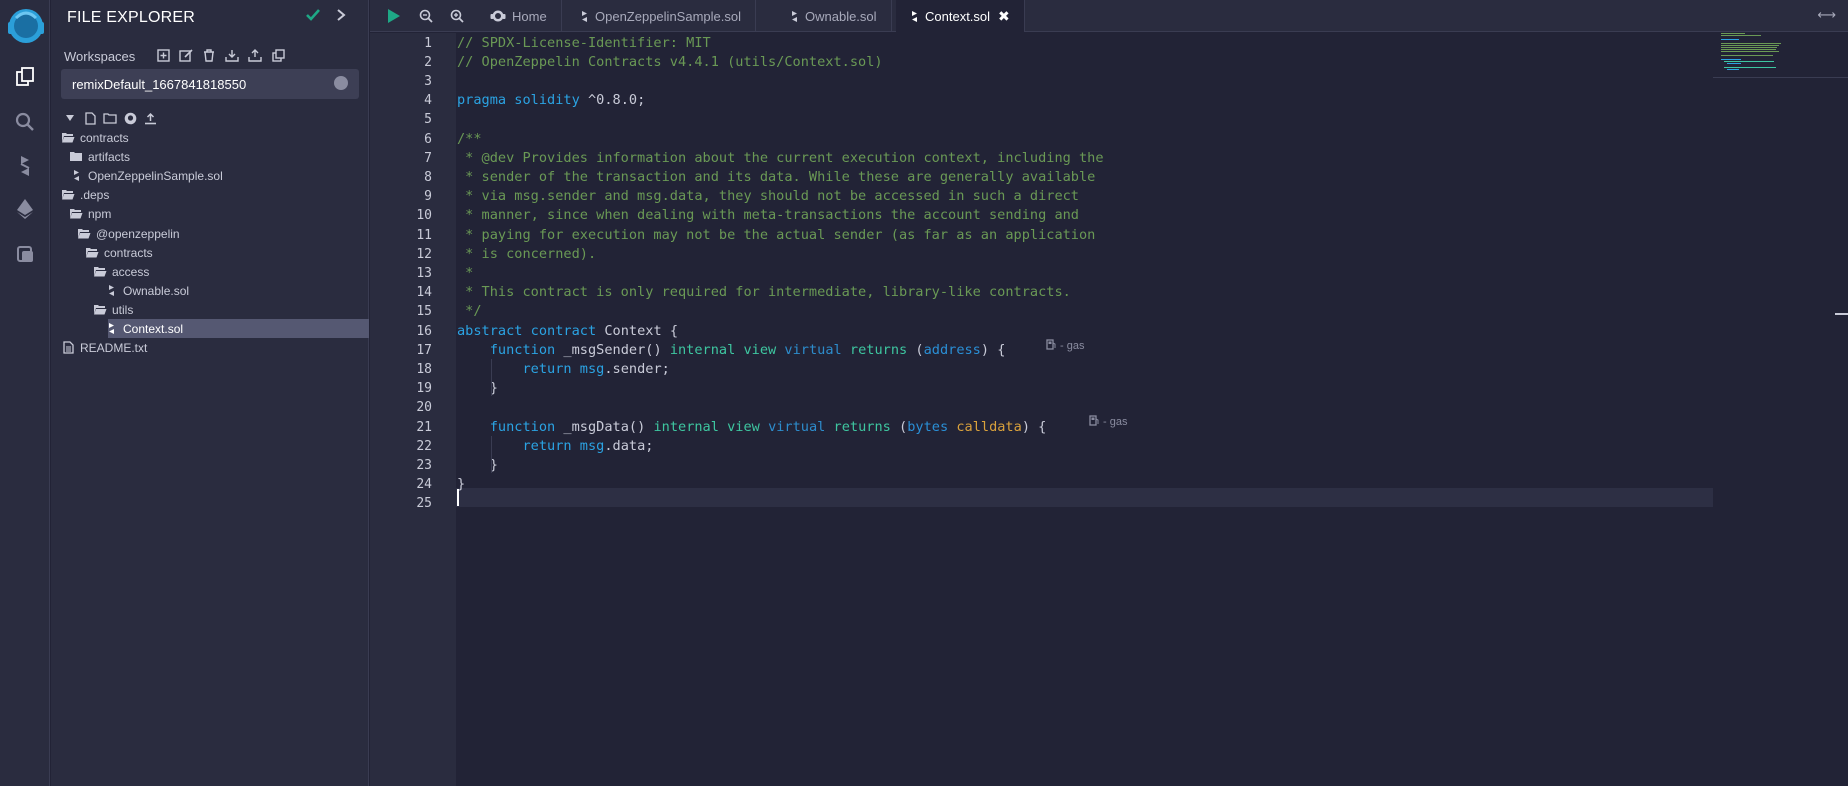 The height and width of the screenshot is (786, 1848). I want to click on code-line: return msg.data;, so click(555, 446).